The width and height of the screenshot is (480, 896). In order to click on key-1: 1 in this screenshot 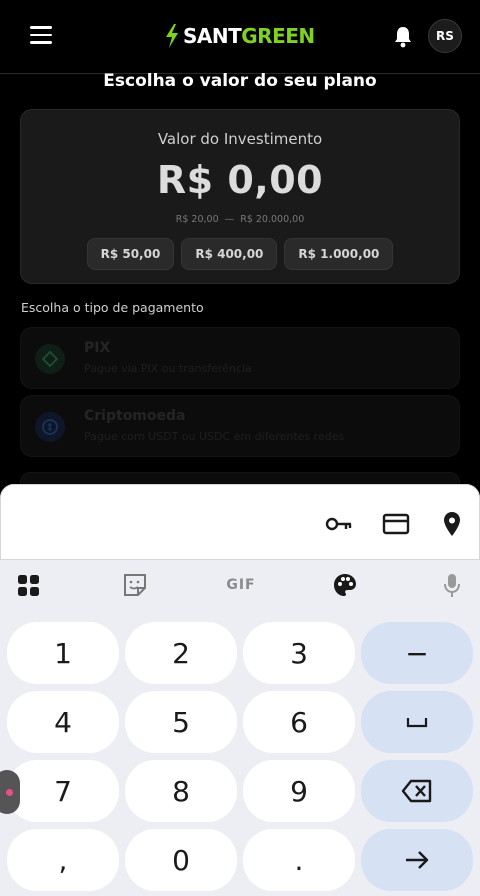, I will do `click(63, 653)`.